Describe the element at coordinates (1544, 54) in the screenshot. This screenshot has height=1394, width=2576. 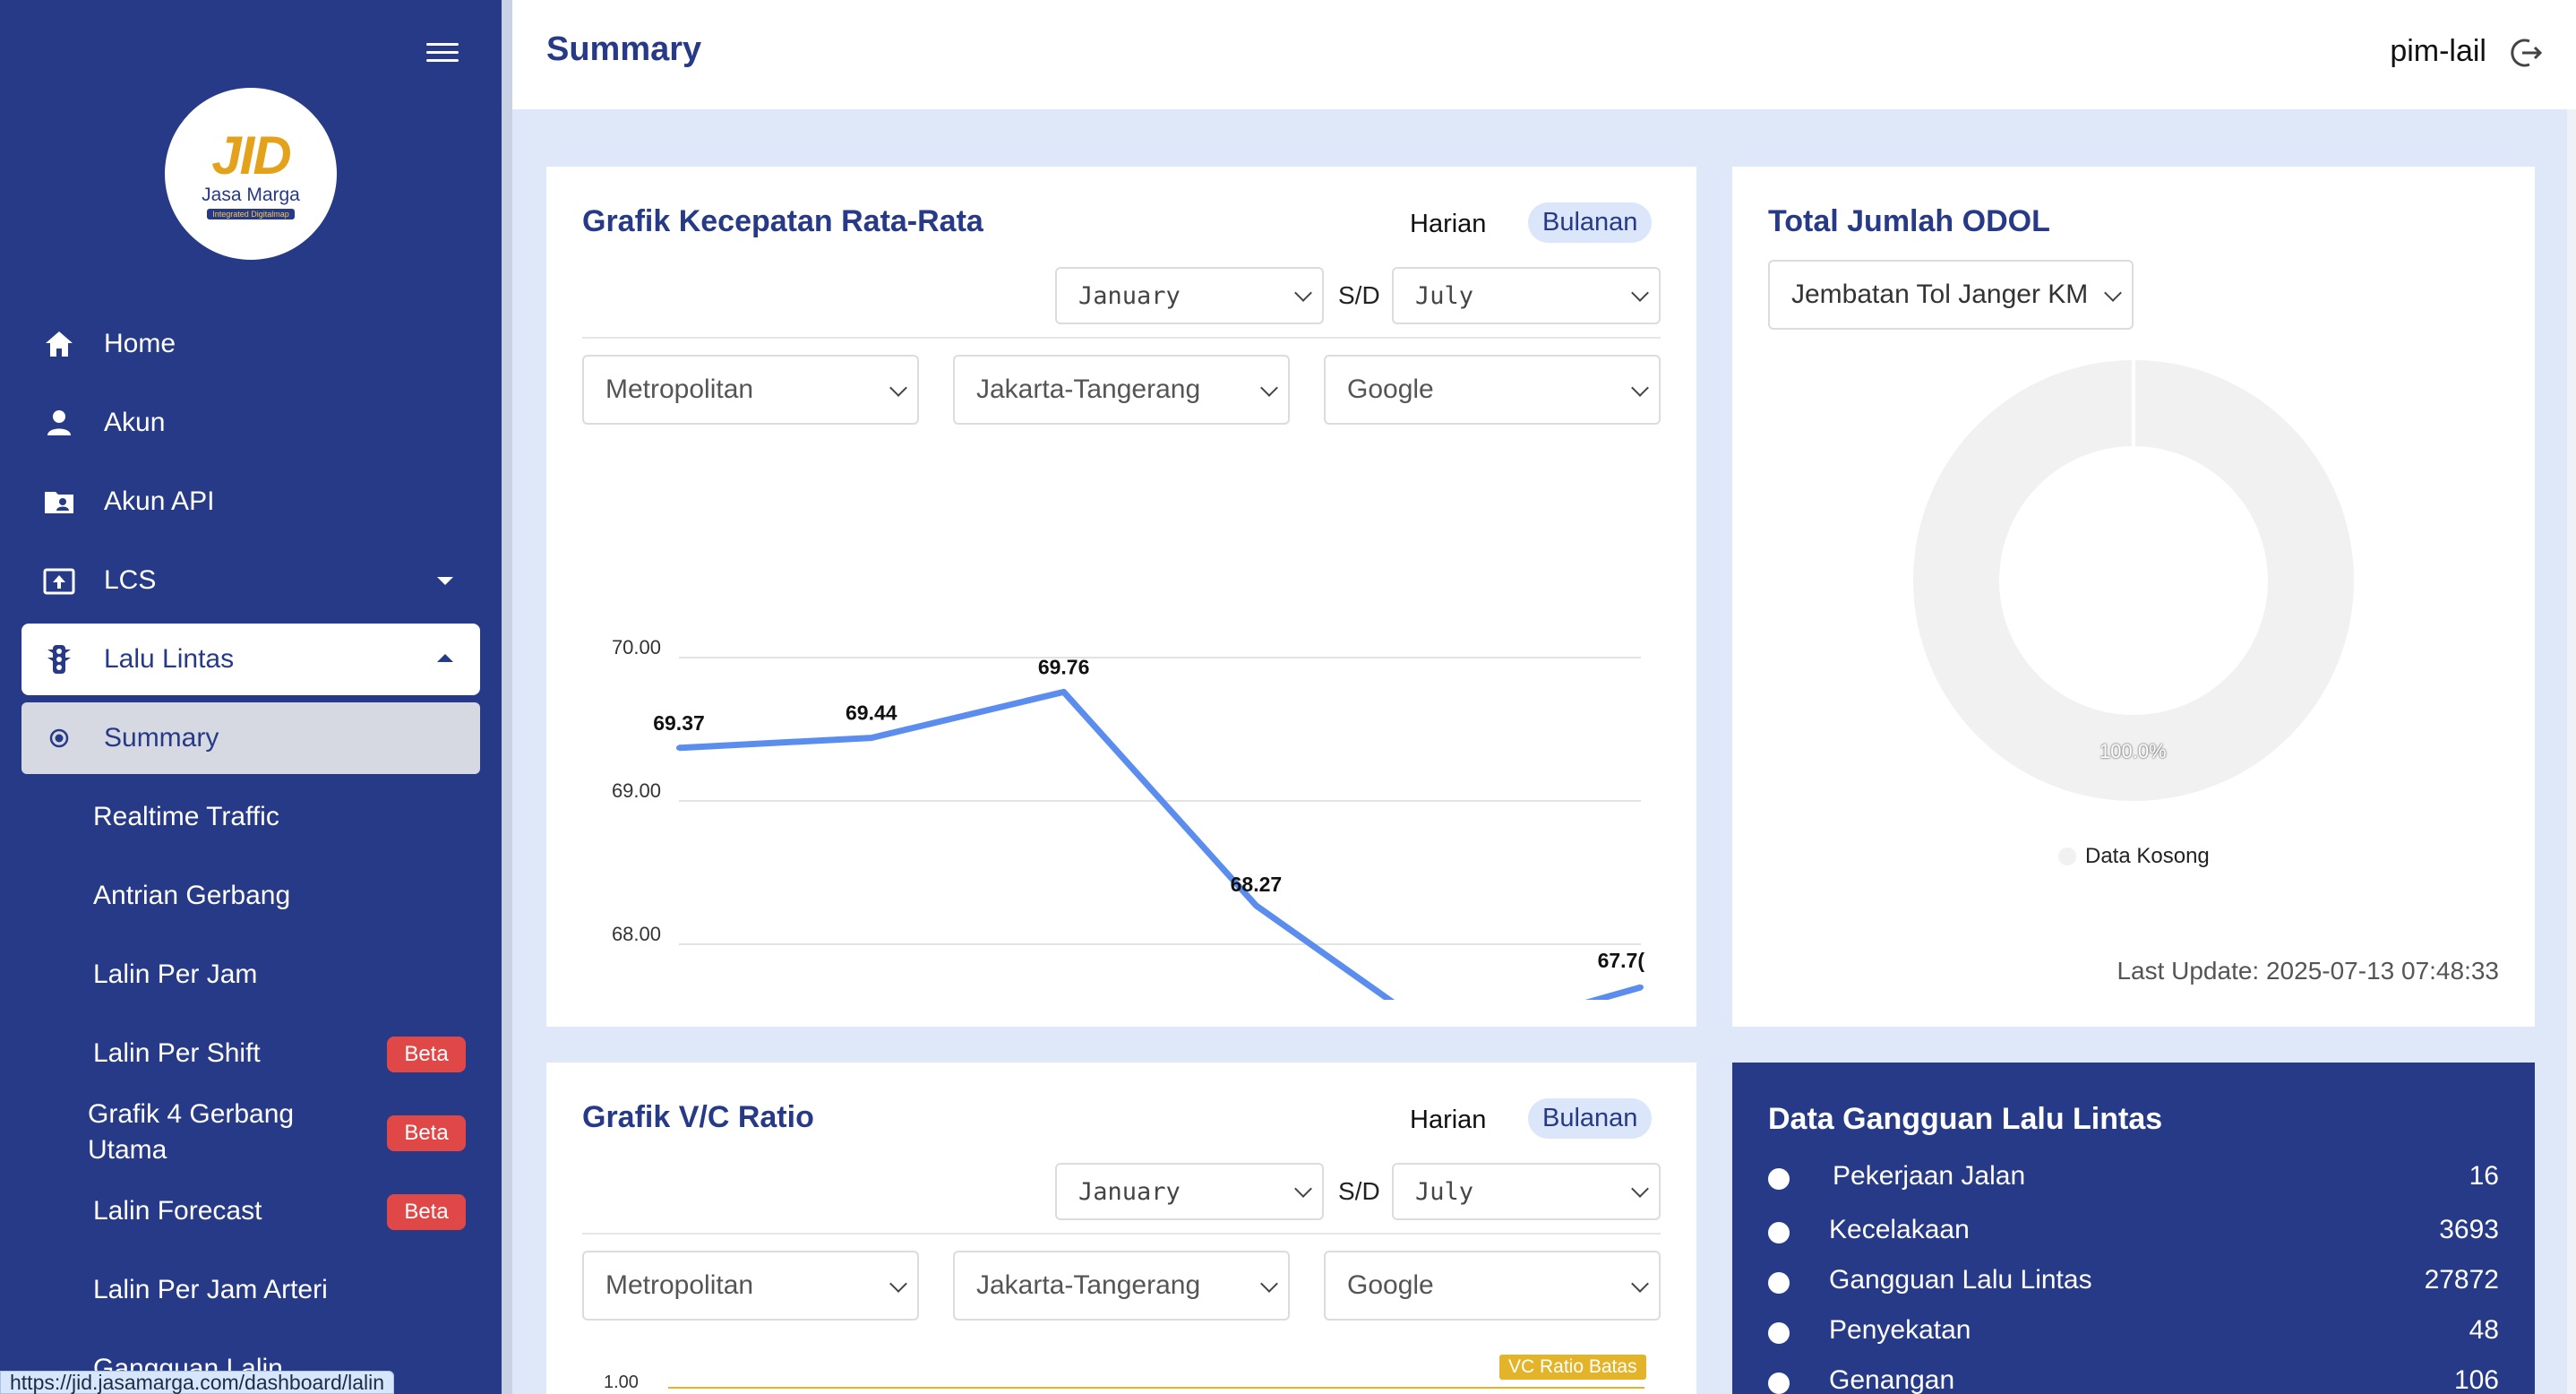
I see `top-bar: Summary pim-lail` at that location.